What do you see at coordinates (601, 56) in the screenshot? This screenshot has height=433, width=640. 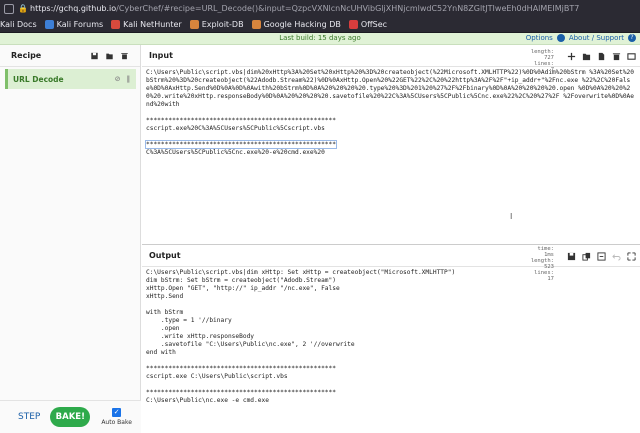 I see `open-file-icon` at bounding box center [601, 56].